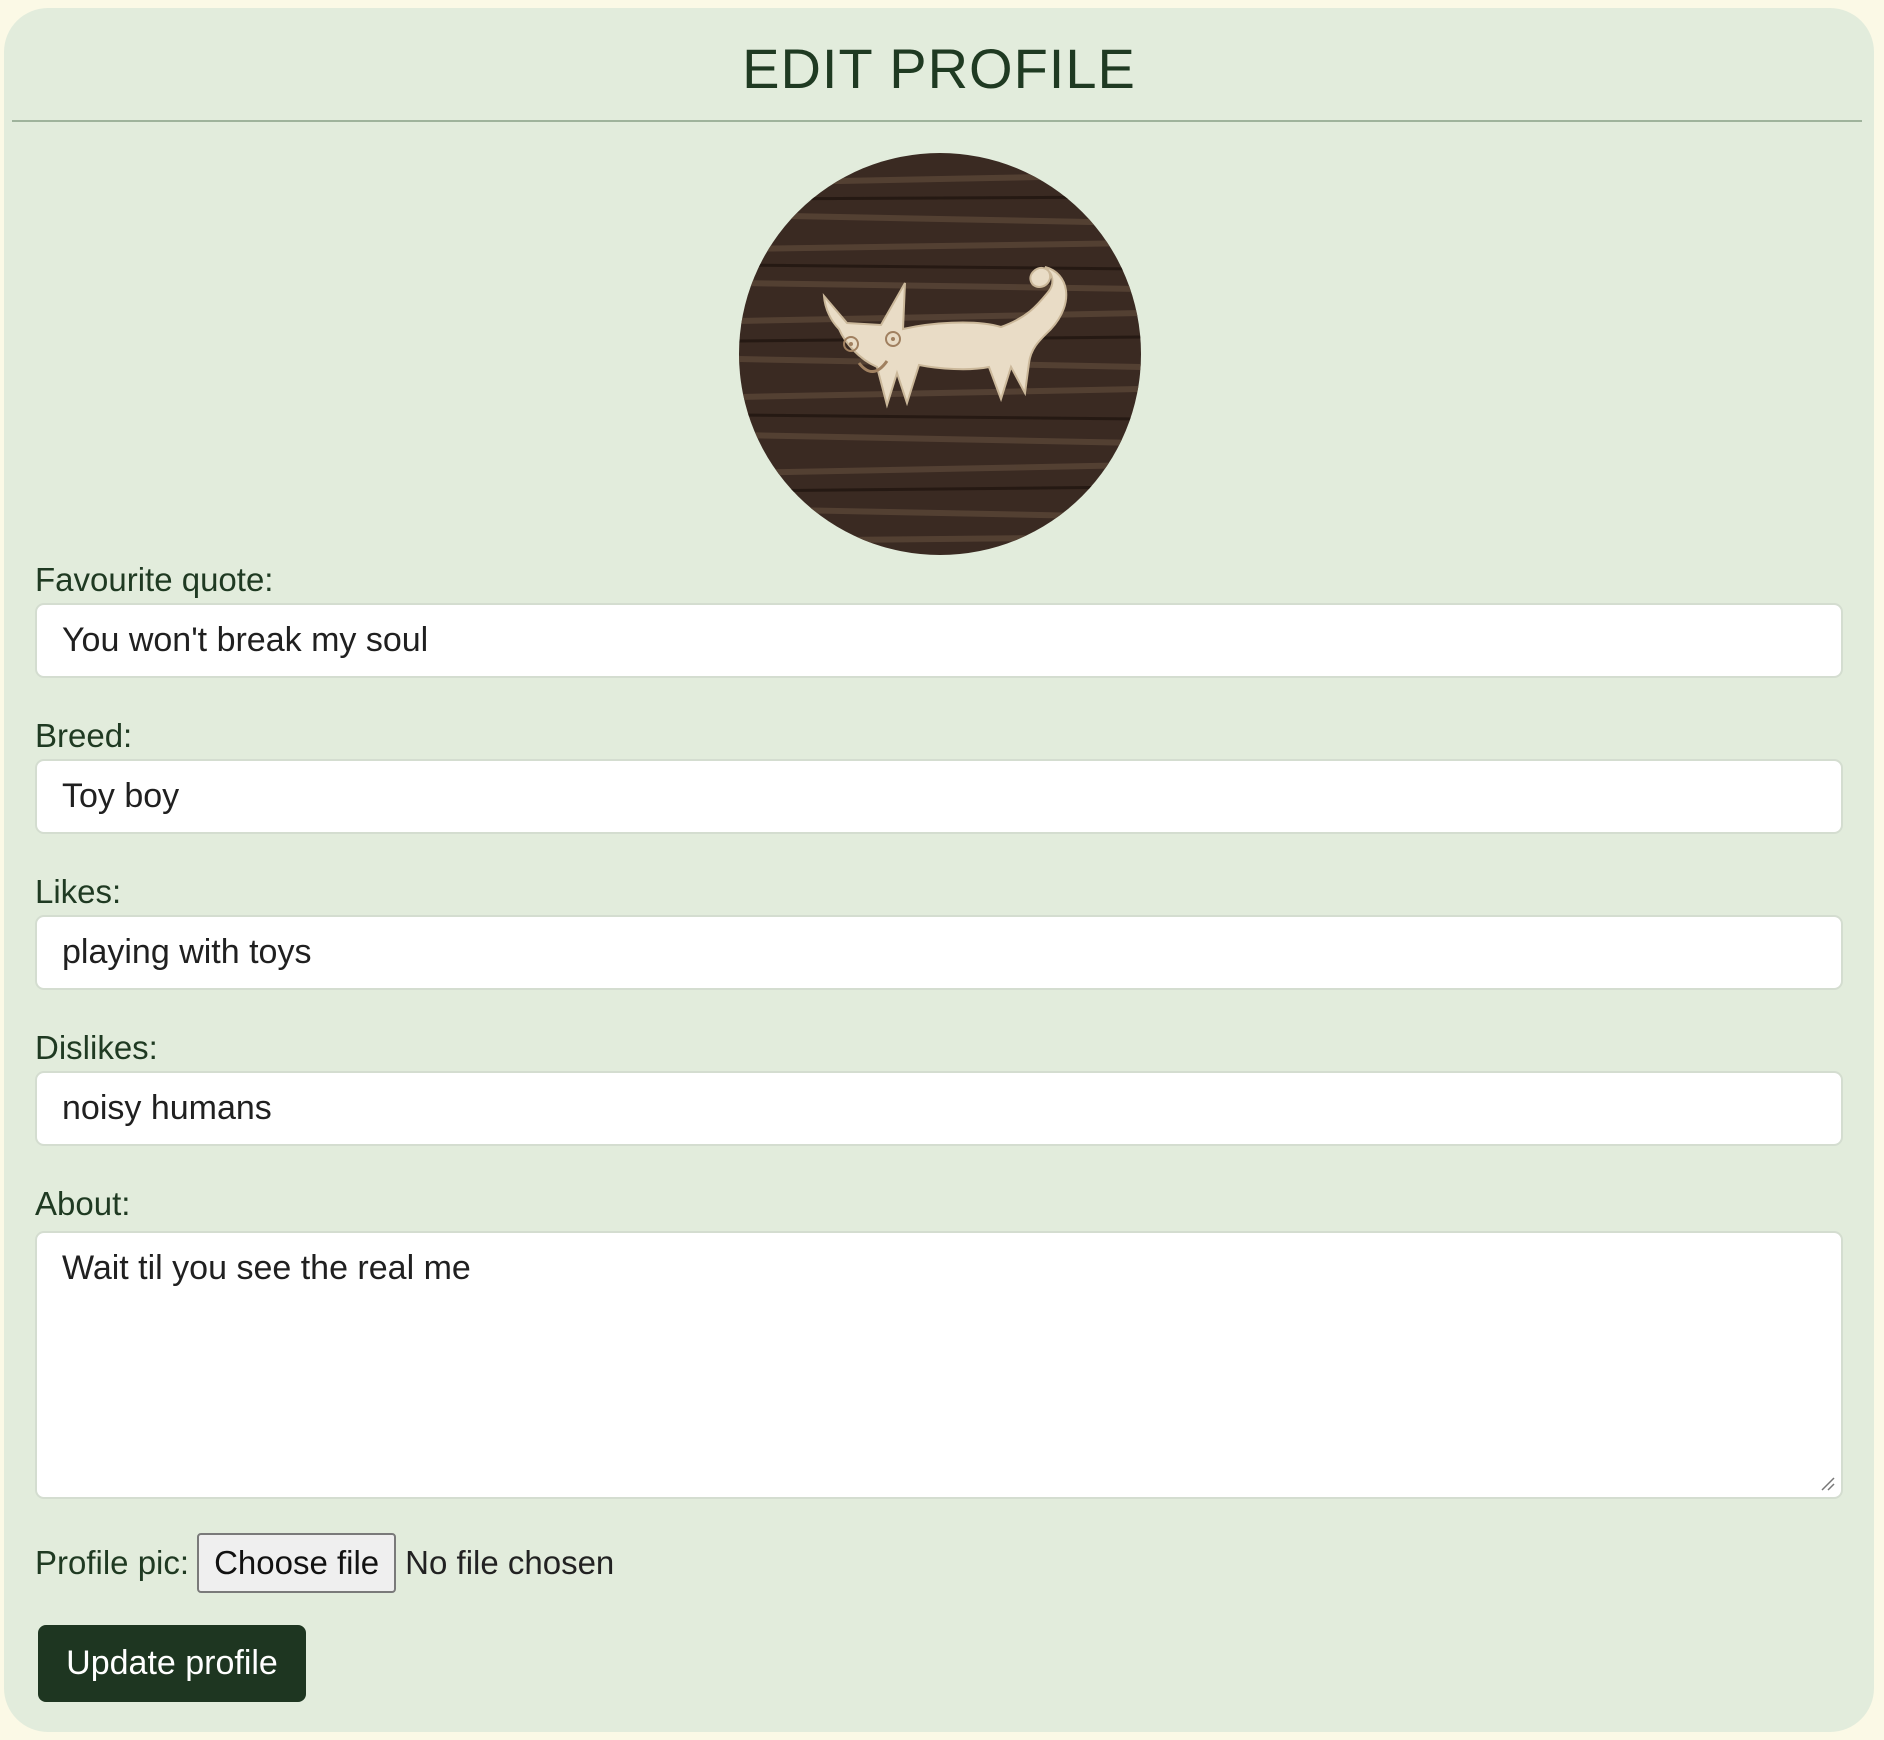 The height and width of the screenshot is (1740, 1884). Describe the element at coordinates (937, 121) in the screenshot. I see `title-divider` at that location.